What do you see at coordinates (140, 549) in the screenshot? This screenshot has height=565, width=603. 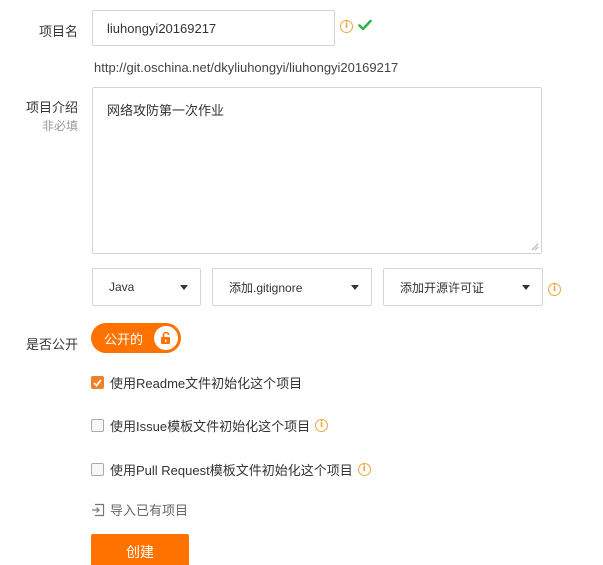 I see `create-button: 创建` at bounding box center [140, 549].